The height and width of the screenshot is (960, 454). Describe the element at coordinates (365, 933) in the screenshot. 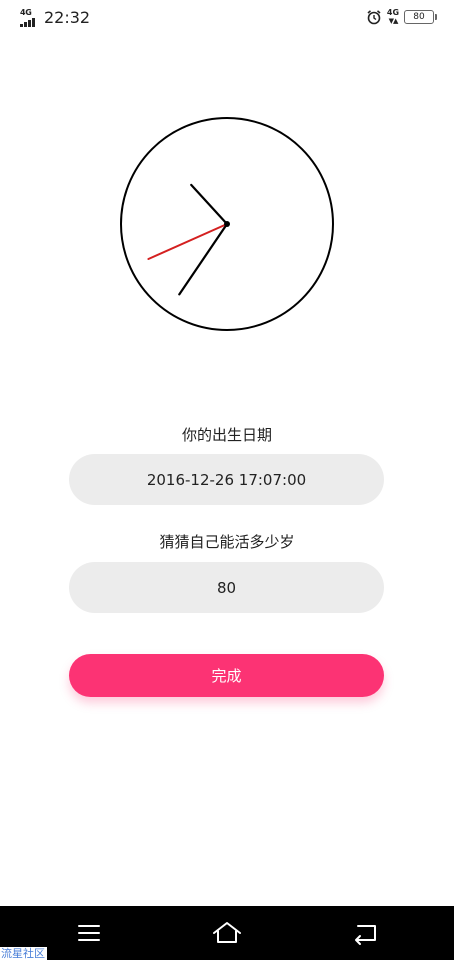

I see `back-icon` at that location.